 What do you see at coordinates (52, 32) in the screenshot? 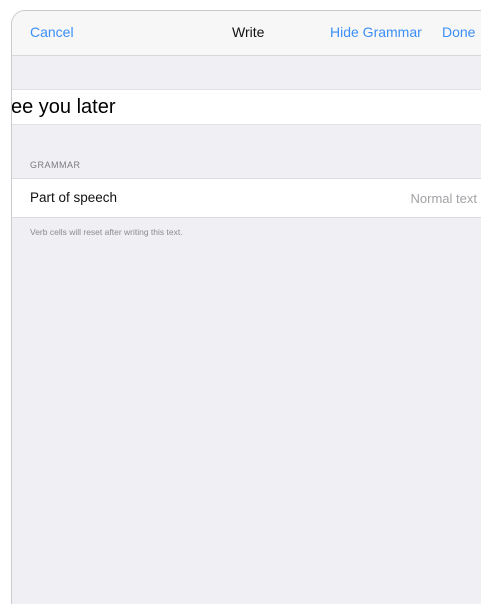
I see `cancel-button: Cancel` at bounding box center [52, 32].